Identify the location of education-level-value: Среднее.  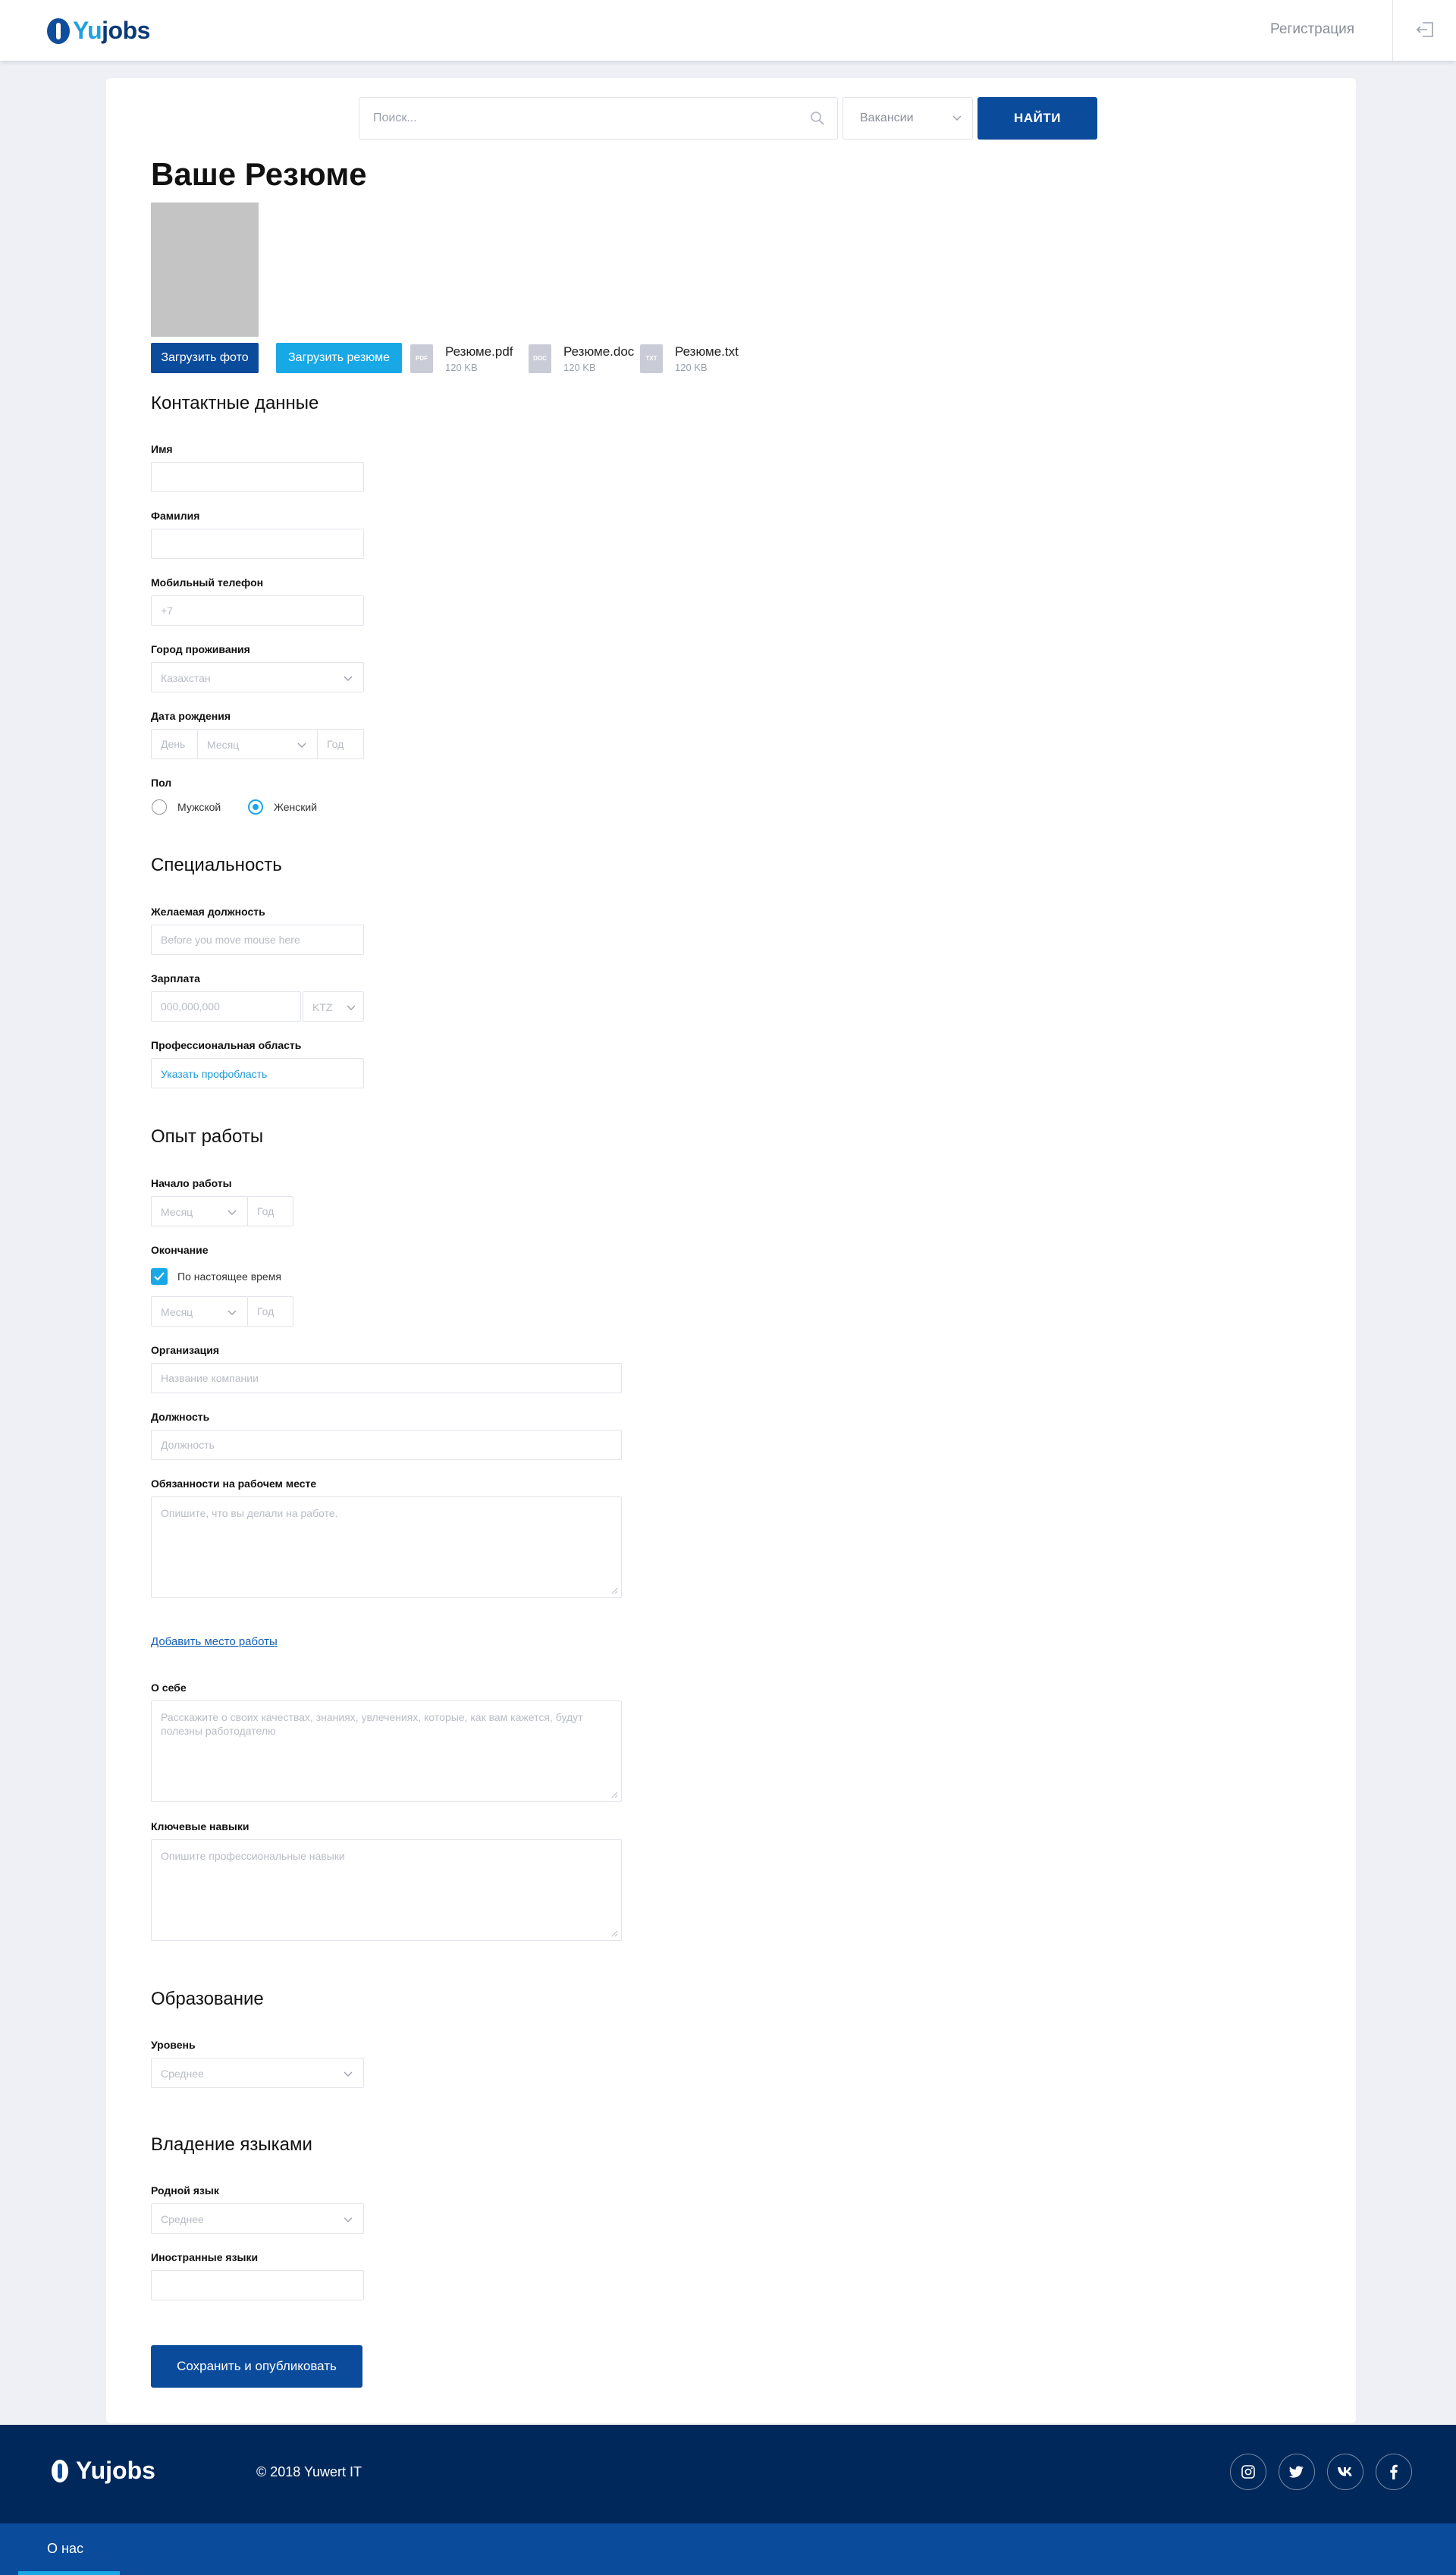
(182, 2074).